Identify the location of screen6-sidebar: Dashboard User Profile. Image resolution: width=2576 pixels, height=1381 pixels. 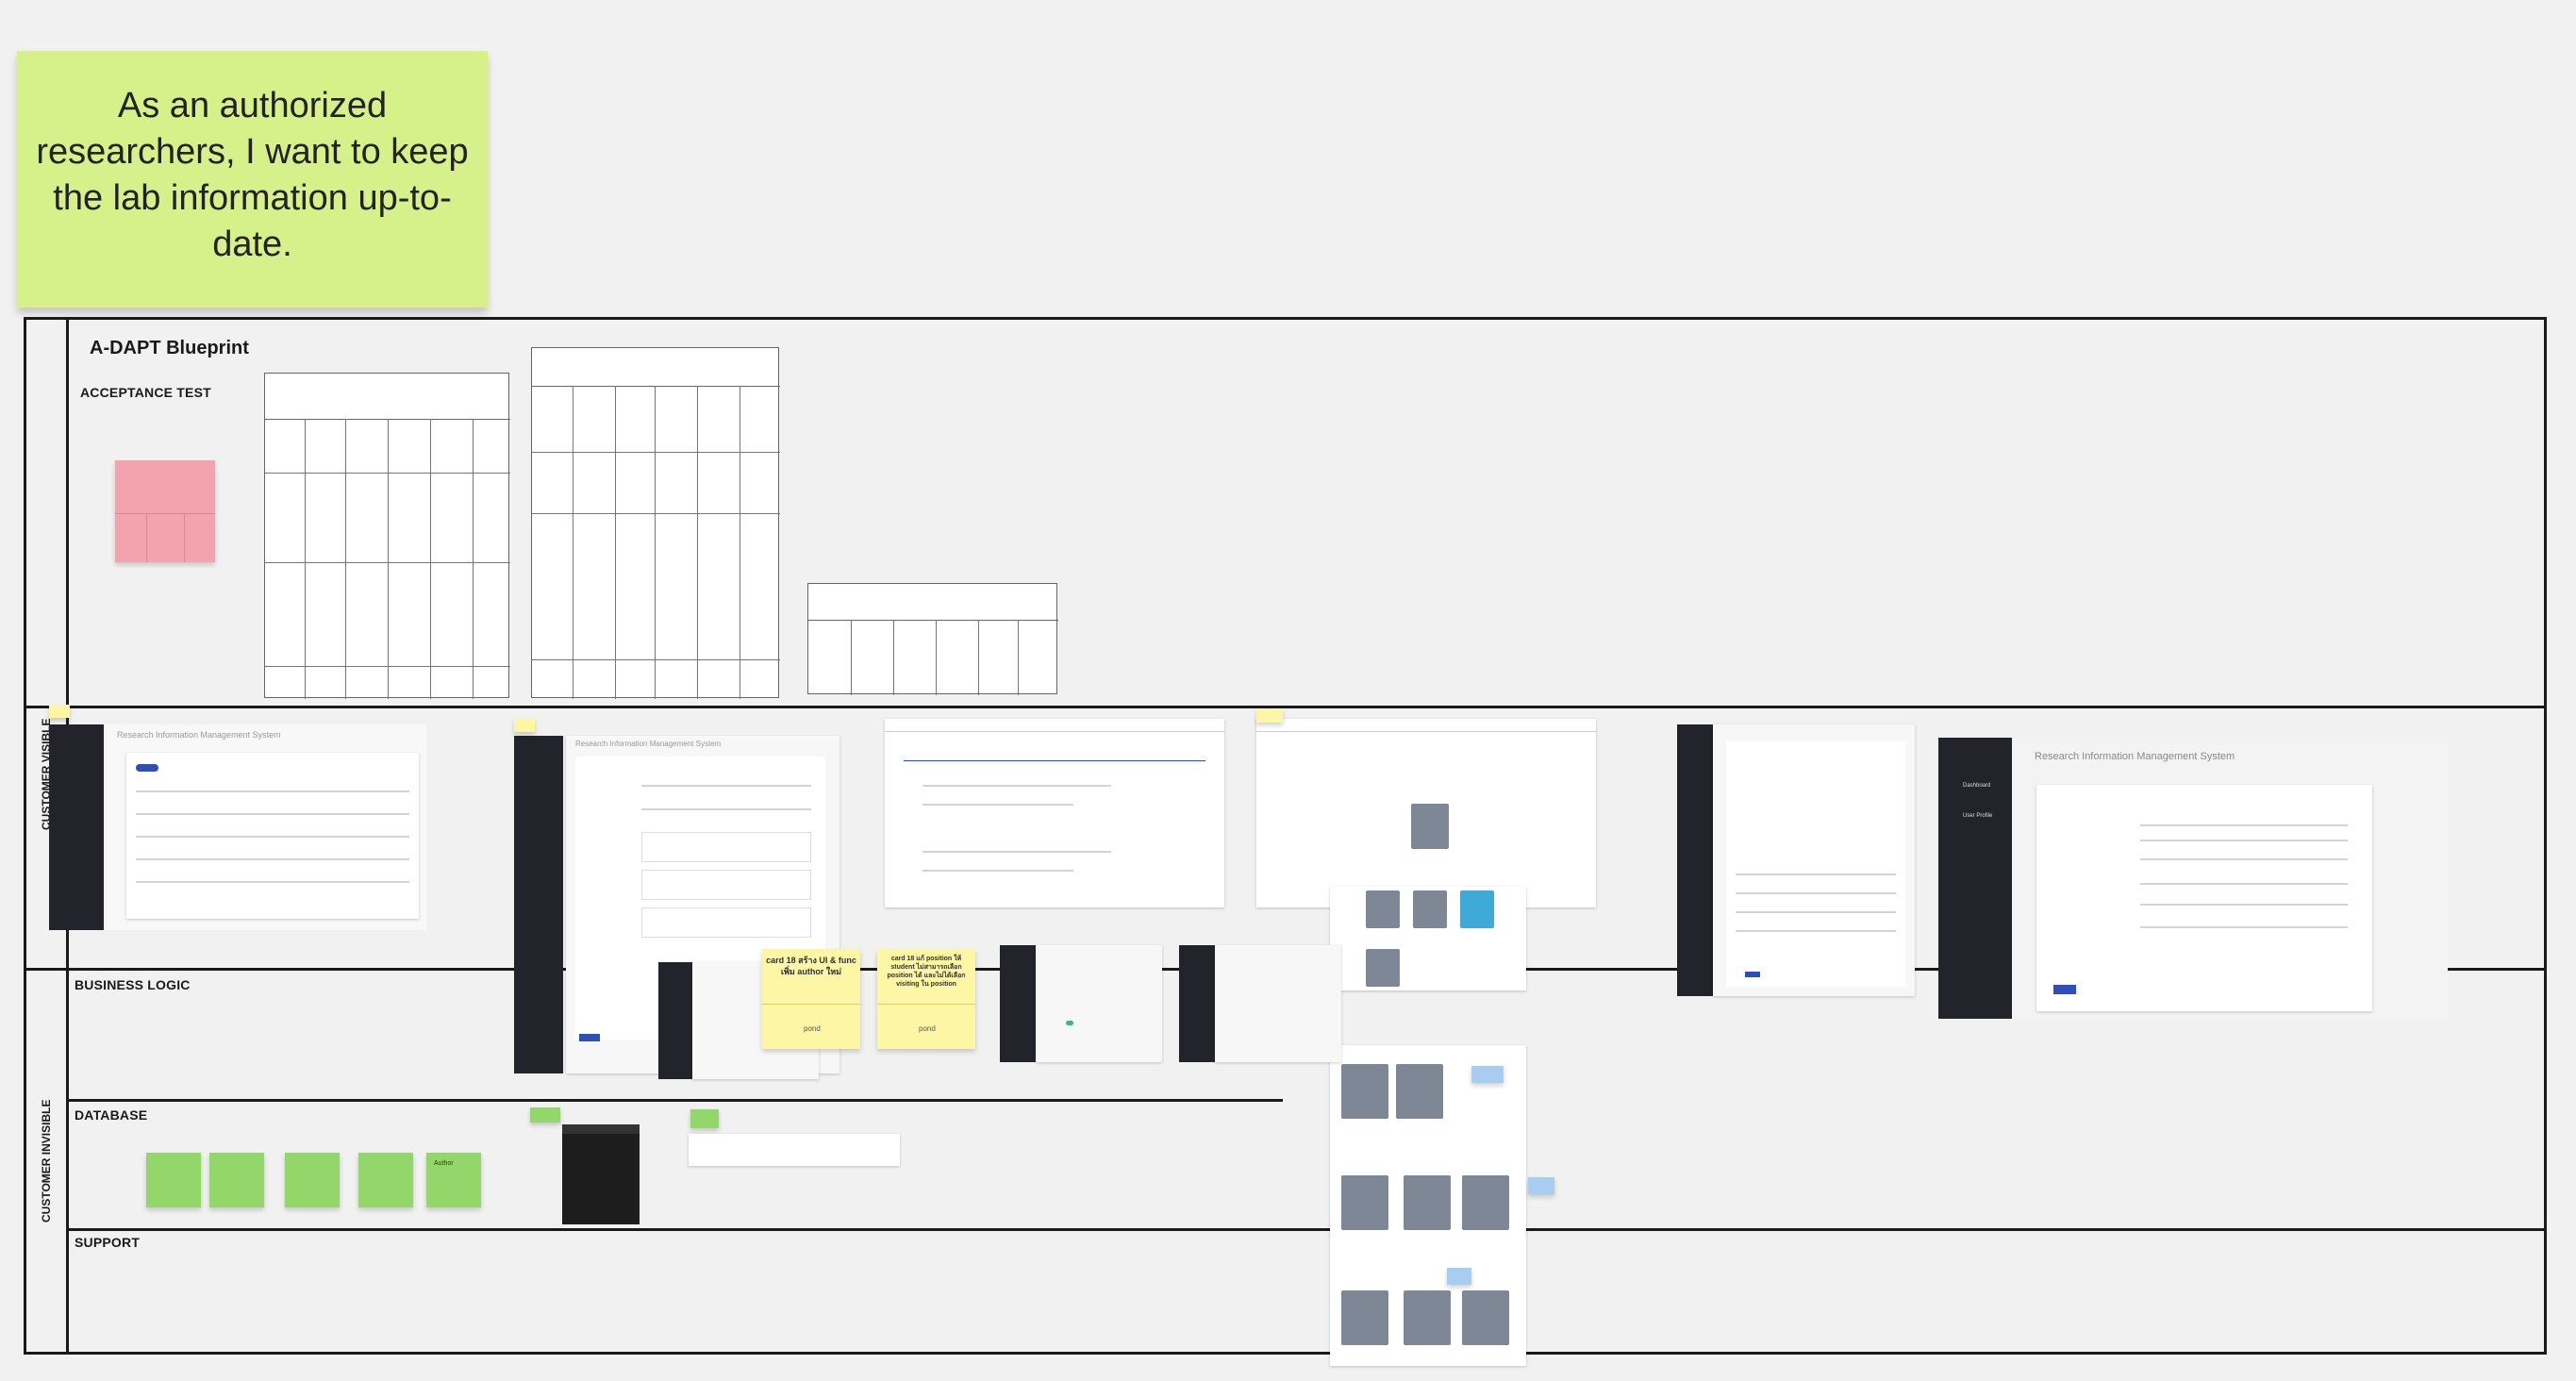
(1975, 878).